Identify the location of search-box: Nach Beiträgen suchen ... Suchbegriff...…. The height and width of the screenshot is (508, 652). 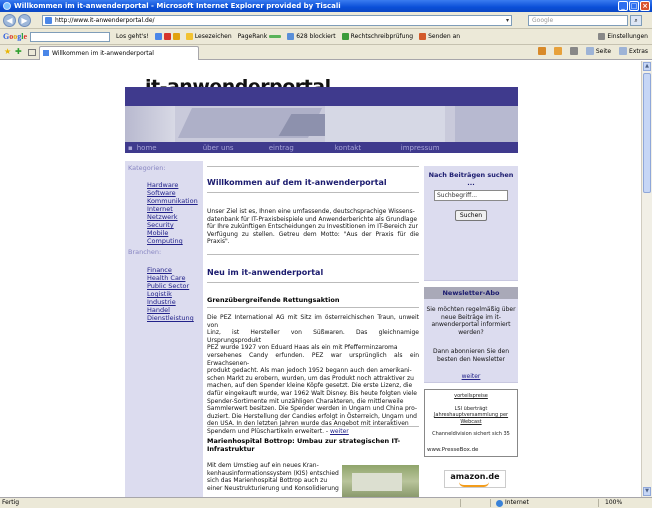
(471, 223).